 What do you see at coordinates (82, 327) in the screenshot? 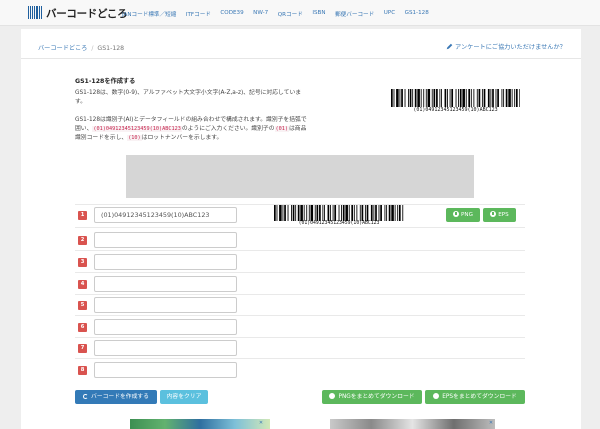
I see `row-number-badge: 6` at bounding box center [82, 327].